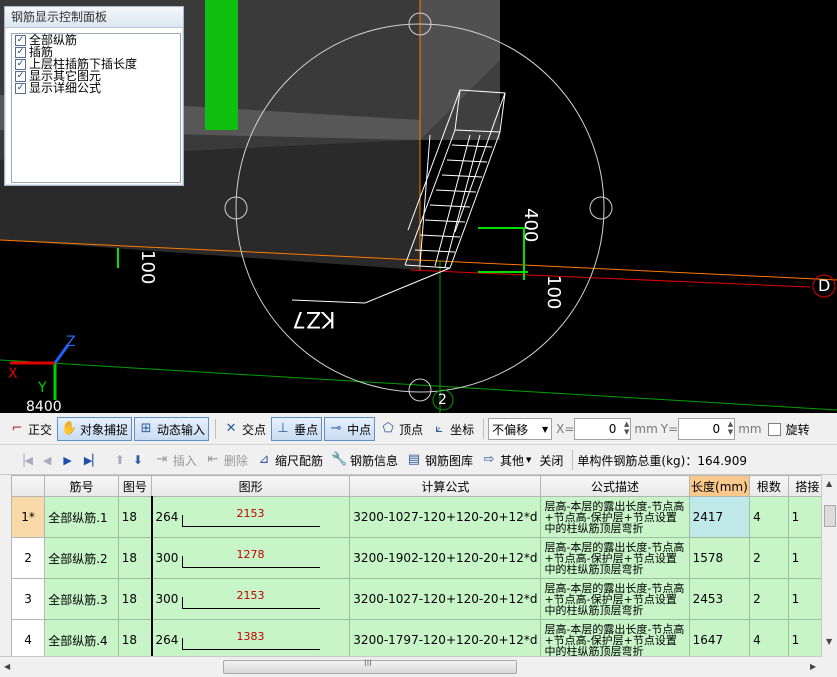 This screenshot has height=677, width=837. Describe the element at coordinates (250, 526) in the screenshot. I see `shape-line` at that location.